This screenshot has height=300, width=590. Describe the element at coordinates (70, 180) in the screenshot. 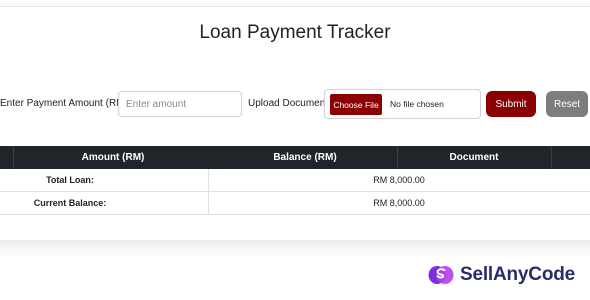

I see `row-label: Total Loan:` at that location.